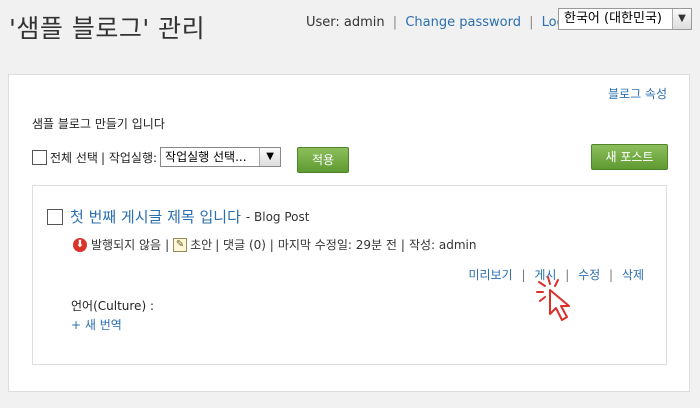 The width and height of the screenshot is (700, 408). Describe the element at coordinates (442, 245) in the screenshot. I see `post-author: 작성: admin` at that location.